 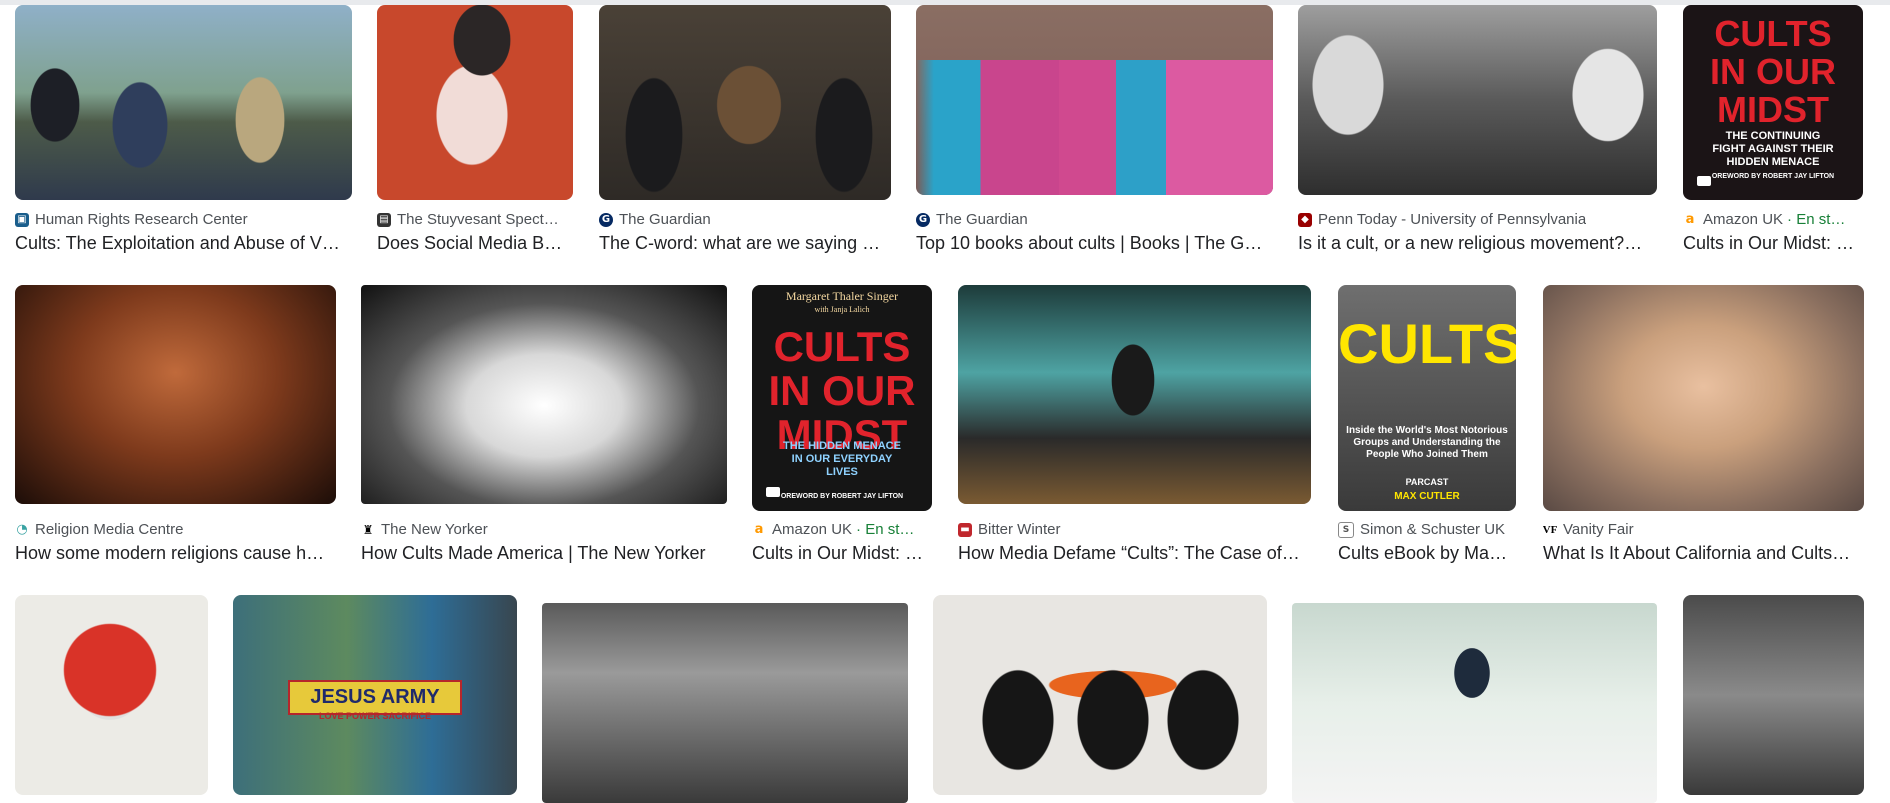 I want to click on camera-icon: ▣, so click(x=22, y=219).